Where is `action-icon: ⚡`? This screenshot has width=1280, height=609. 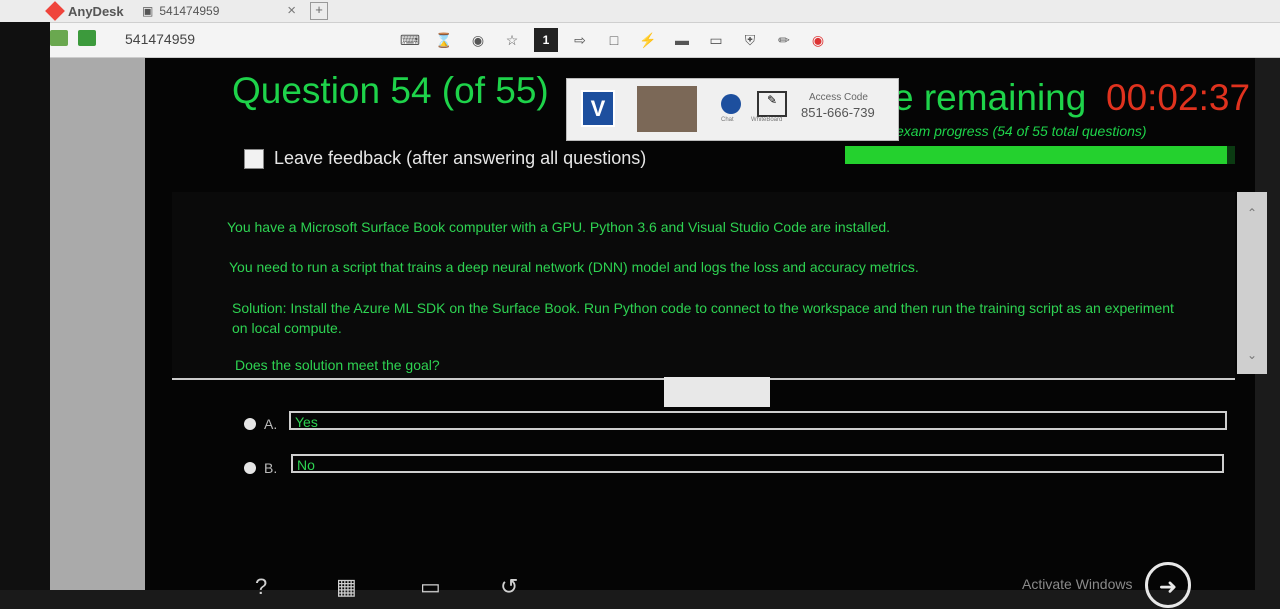 action-icon: ⚡ is located at coordinates (648, 40).